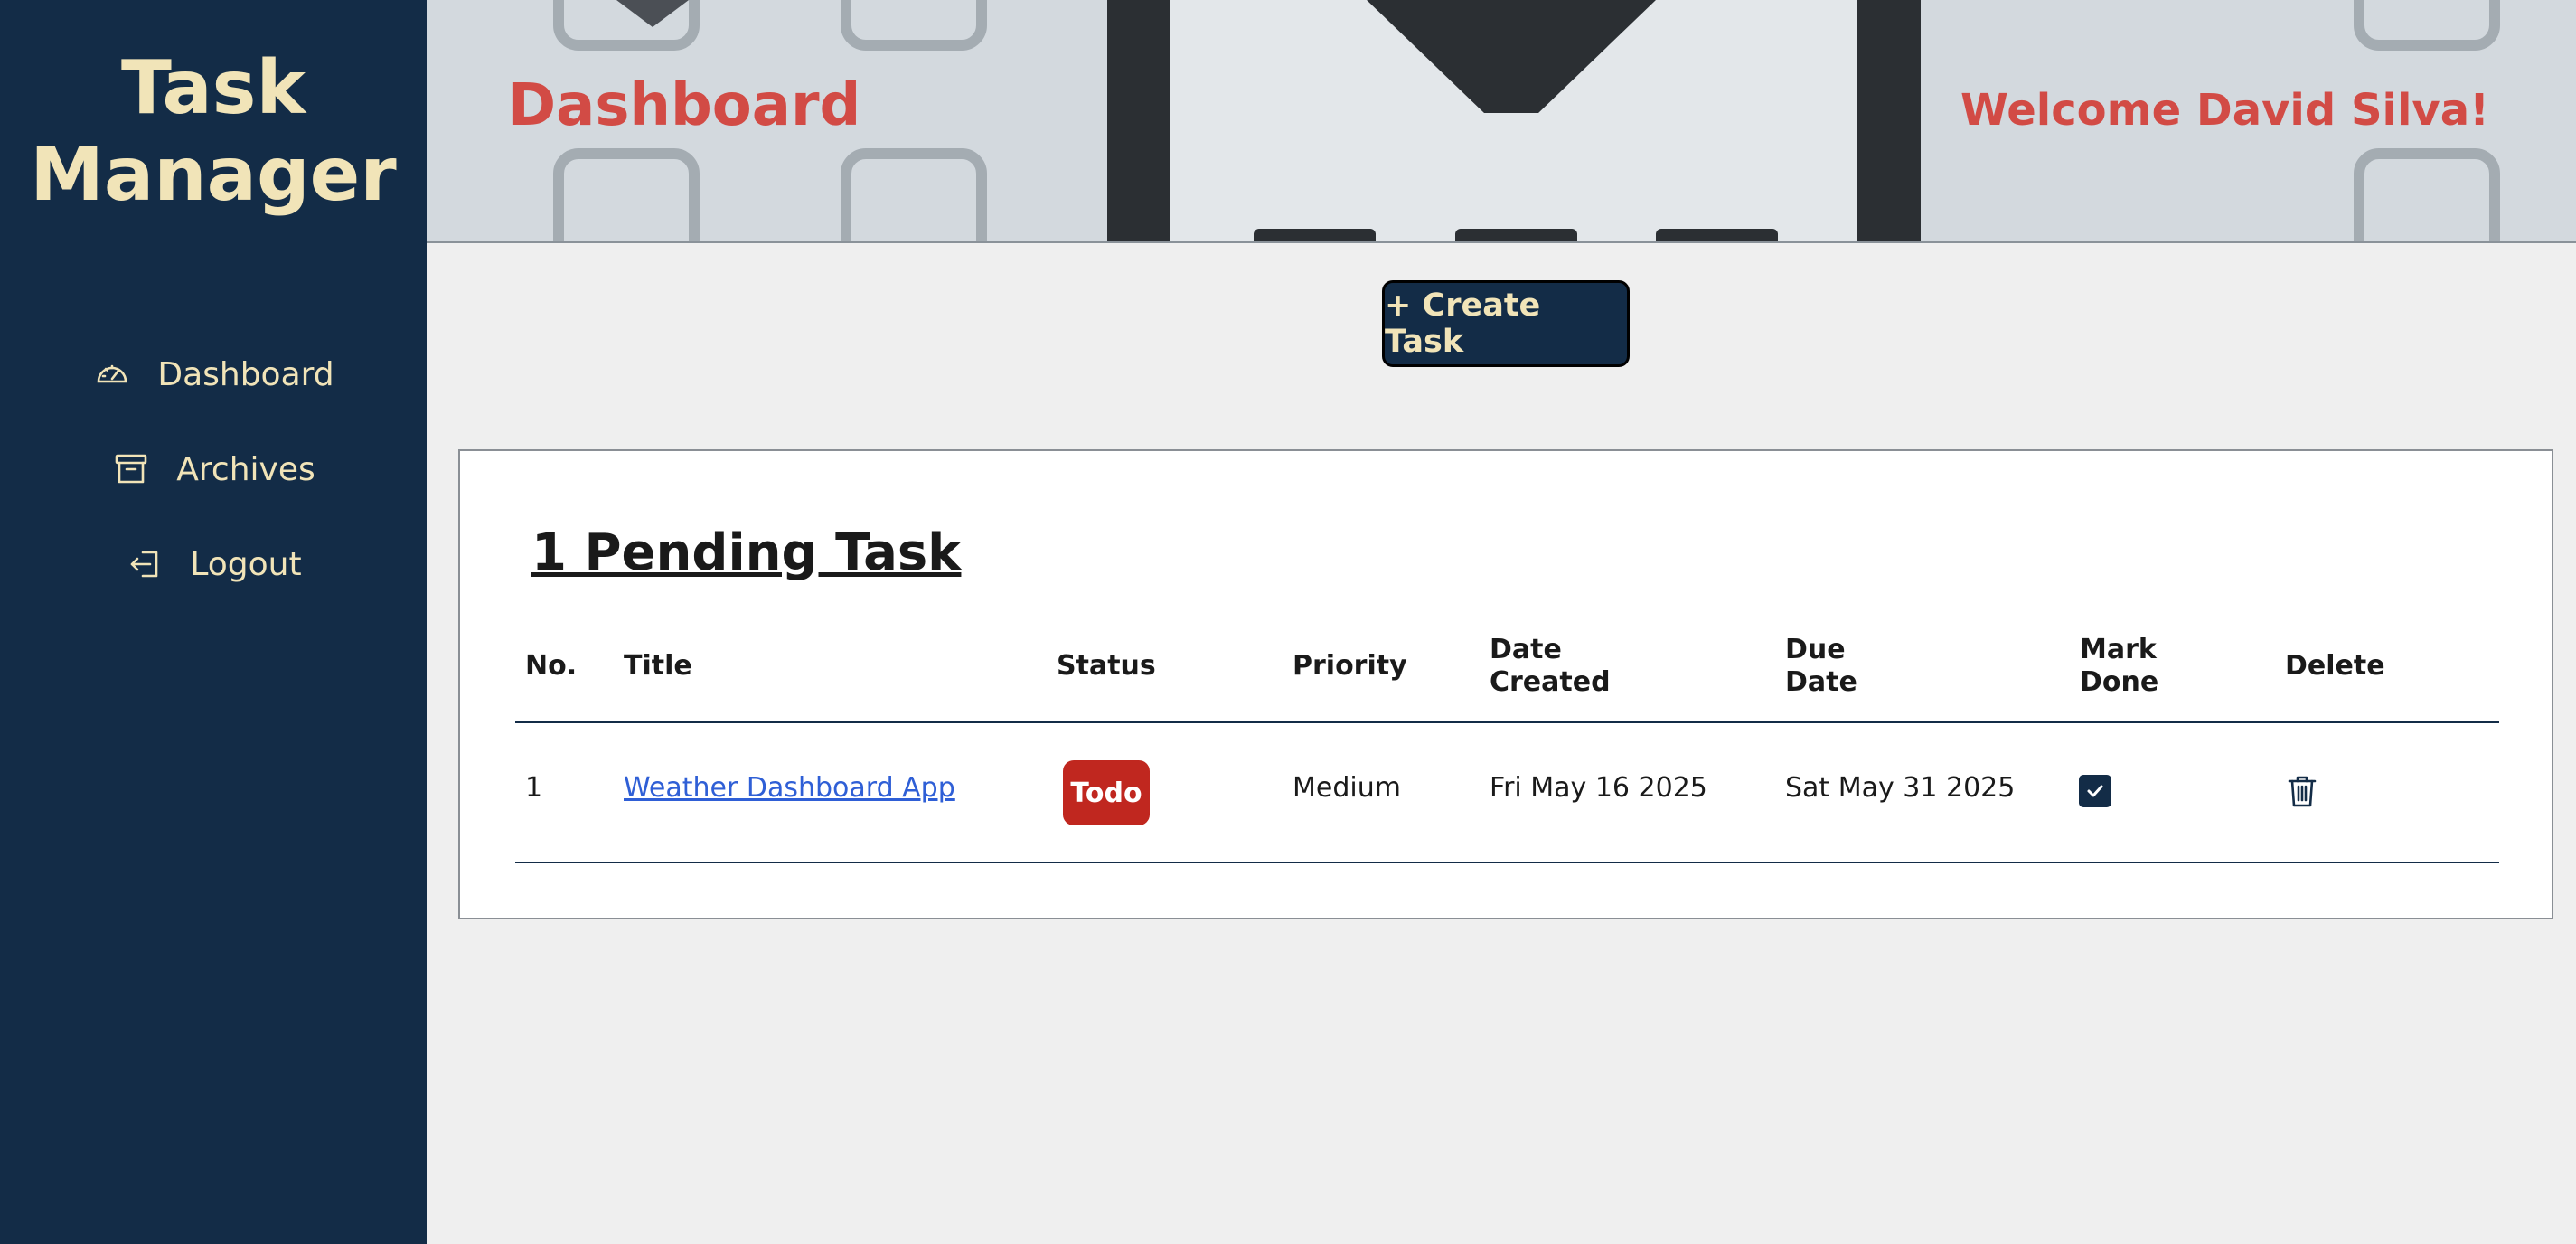 The width and height of the screenshot is (2576, 1244). I want to click on pending-tasks-heading: 1 Pending Task, so click(747, 553).